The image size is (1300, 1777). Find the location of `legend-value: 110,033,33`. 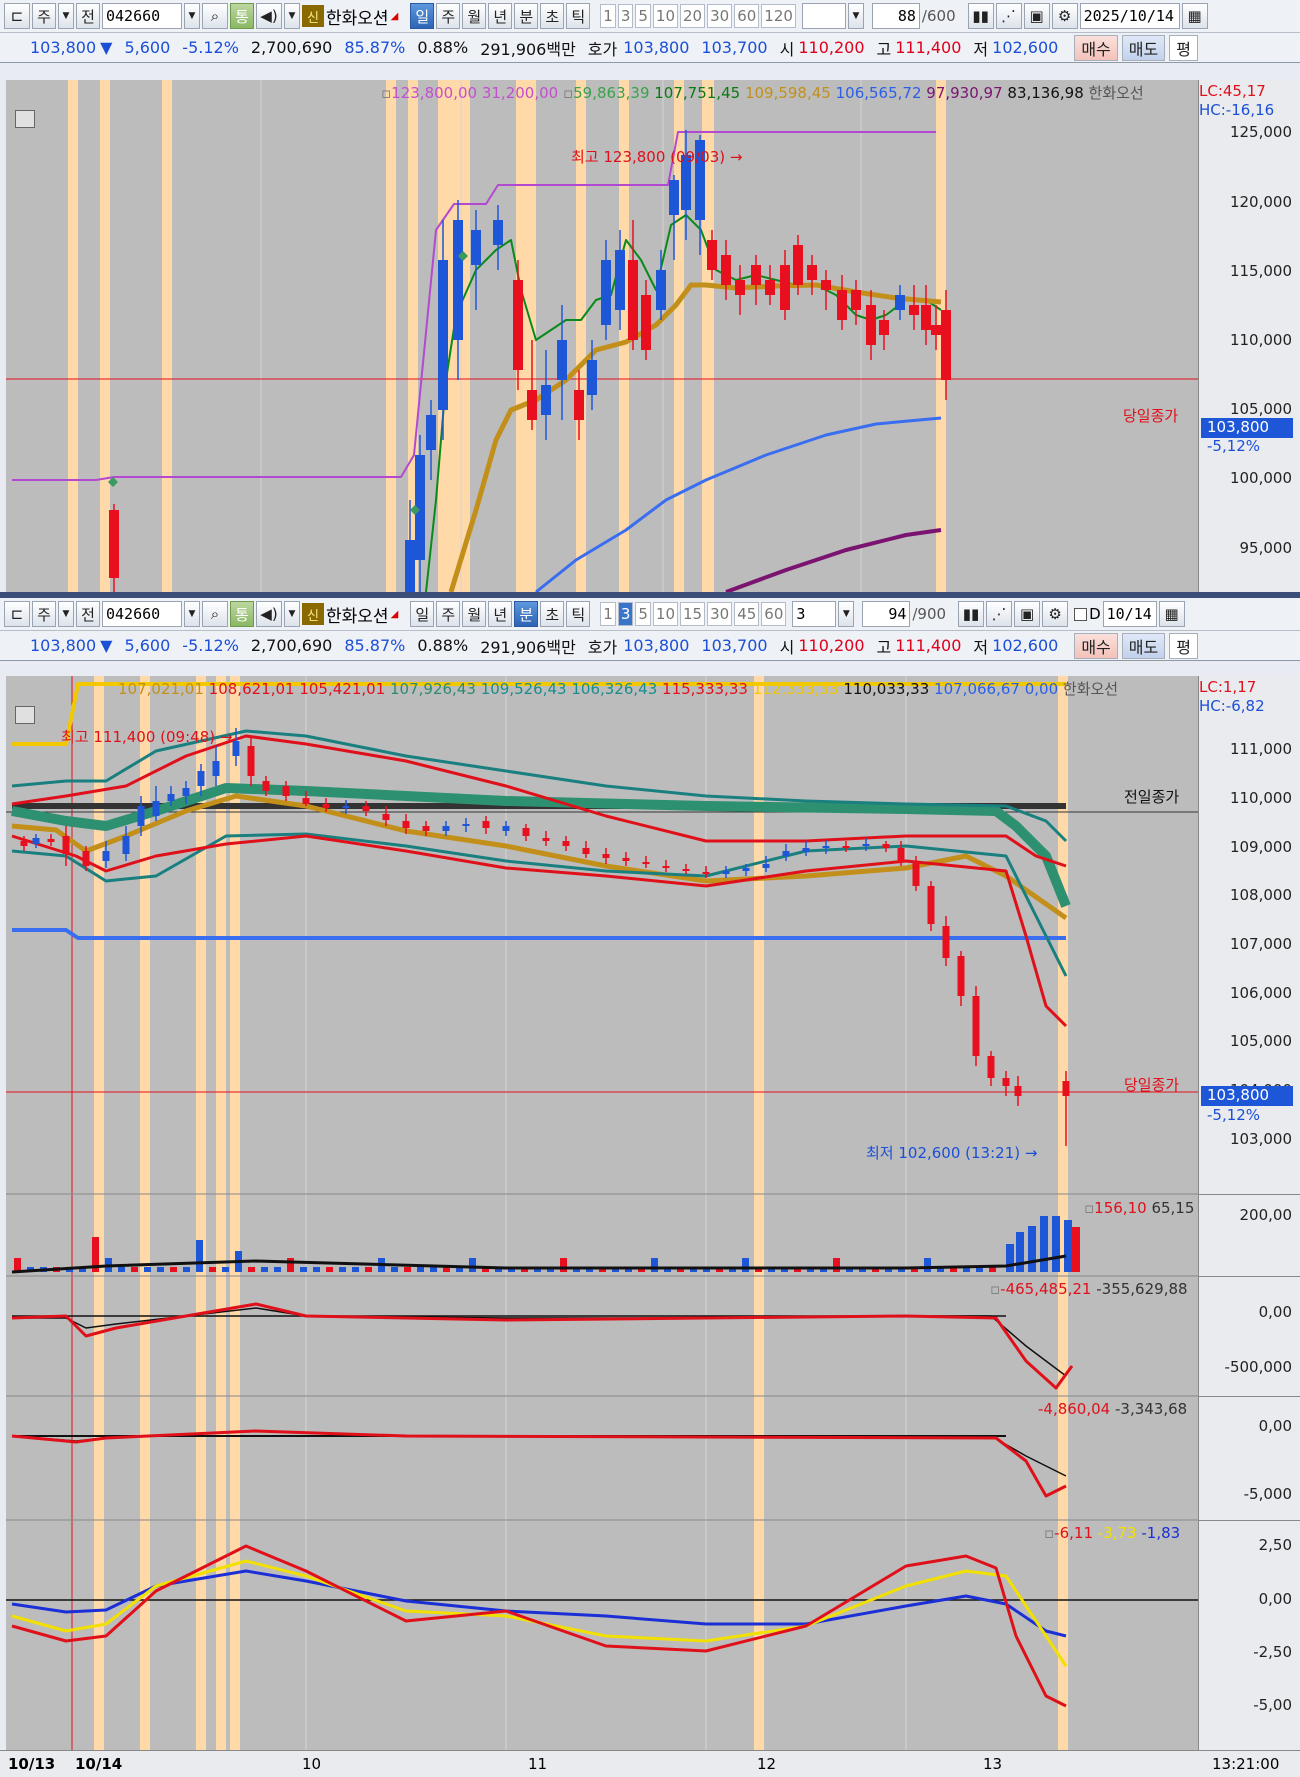

legend-value: 110,033,33 is located at coordinates (886, 689).